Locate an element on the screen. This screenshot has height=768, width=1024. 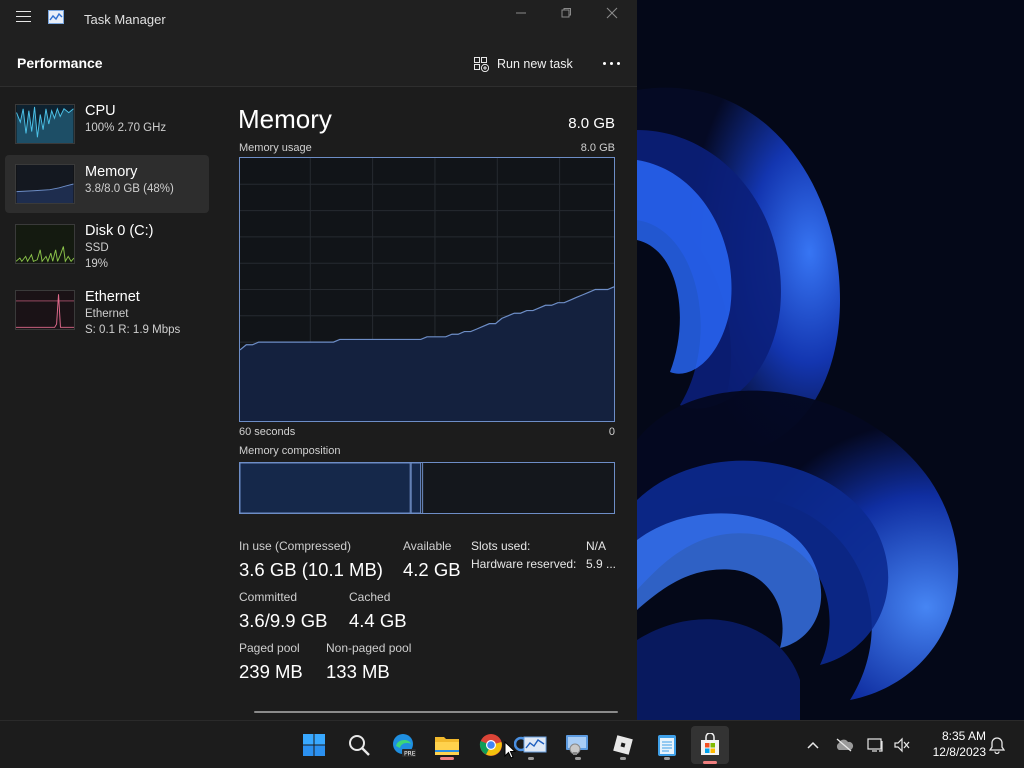
svg-text: PRE is located at coordinates (410, 754).